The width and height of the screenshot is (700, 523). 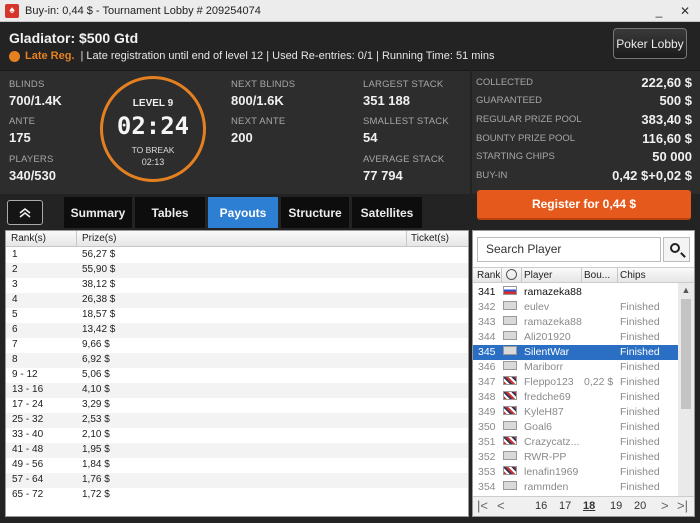 I want to click on payout-rank: 33 - 40, so click(x=28, y=434).